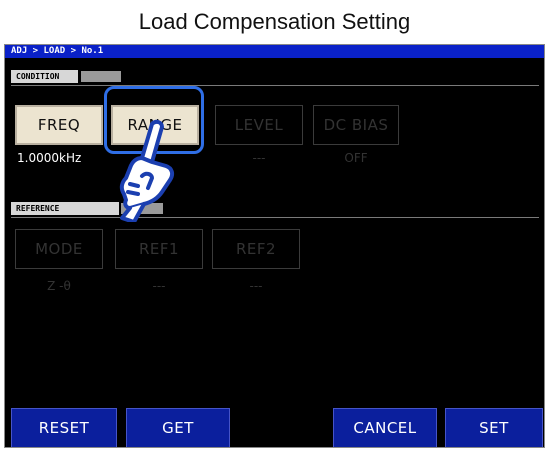 The width and height of the screenshot is (549, 449). Describe the element at coordinates (385, 427) in the screenshot. I see `cancel-button: CANCEL` at that location.